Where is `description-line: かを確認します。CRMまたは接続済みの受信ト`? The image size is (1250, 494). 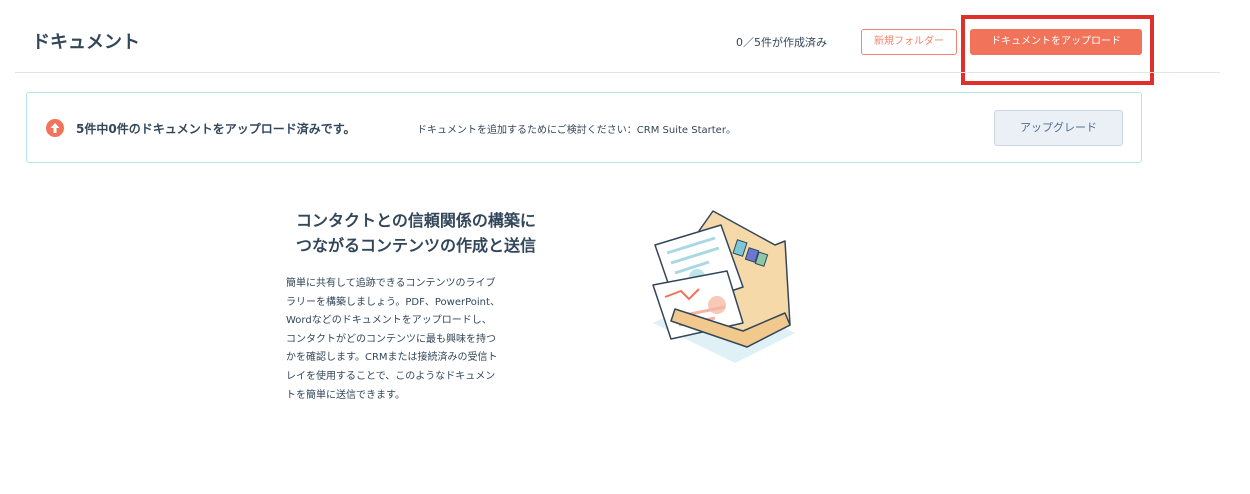 description-line: かを確認します。CRMまたは接続済みの受信ト is located at coordinates (392, 358).